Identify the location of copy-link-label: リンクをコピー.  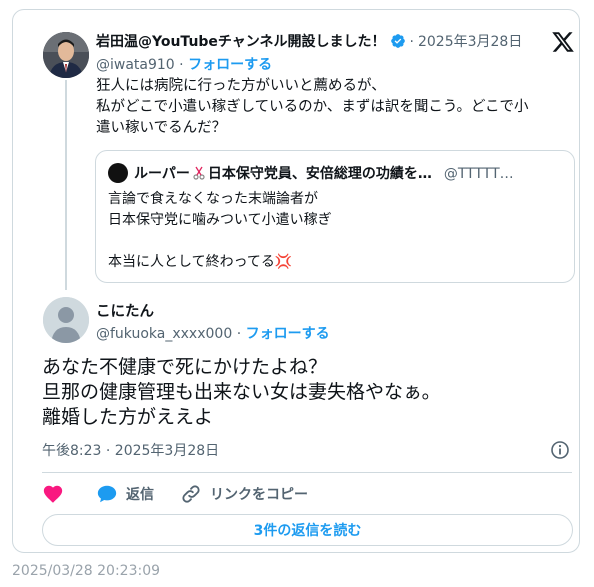
(259, 495).